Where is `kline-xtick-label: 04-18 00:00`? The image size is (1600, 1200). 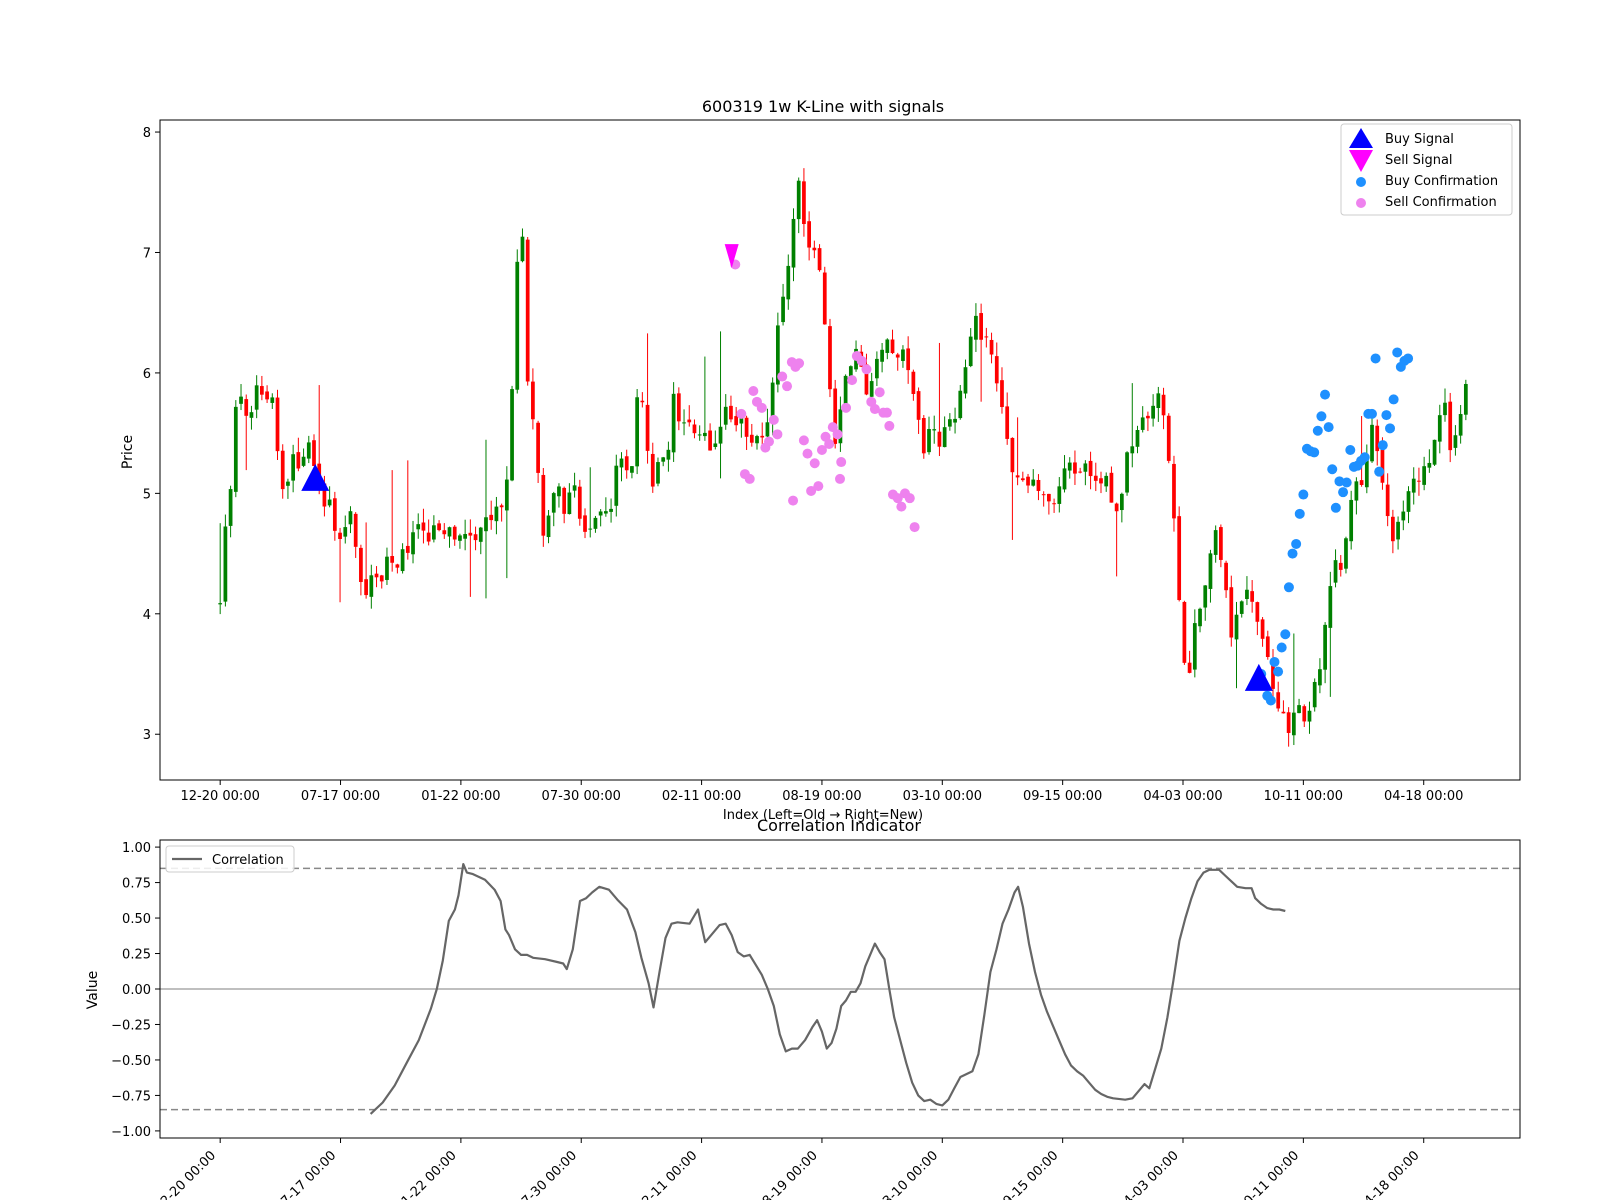
kline-xtick-label: 04-18 00:00 is located at coordinates (1423, 796).